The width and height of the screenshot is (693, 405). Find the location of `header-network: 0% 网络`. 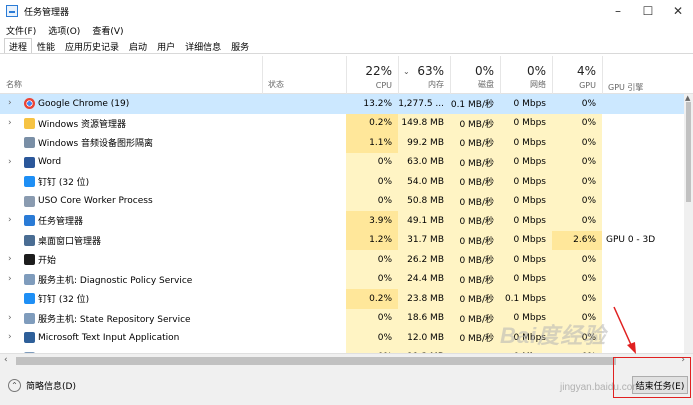

header-network: 0% 网络 is located at coordinates (526, 75).